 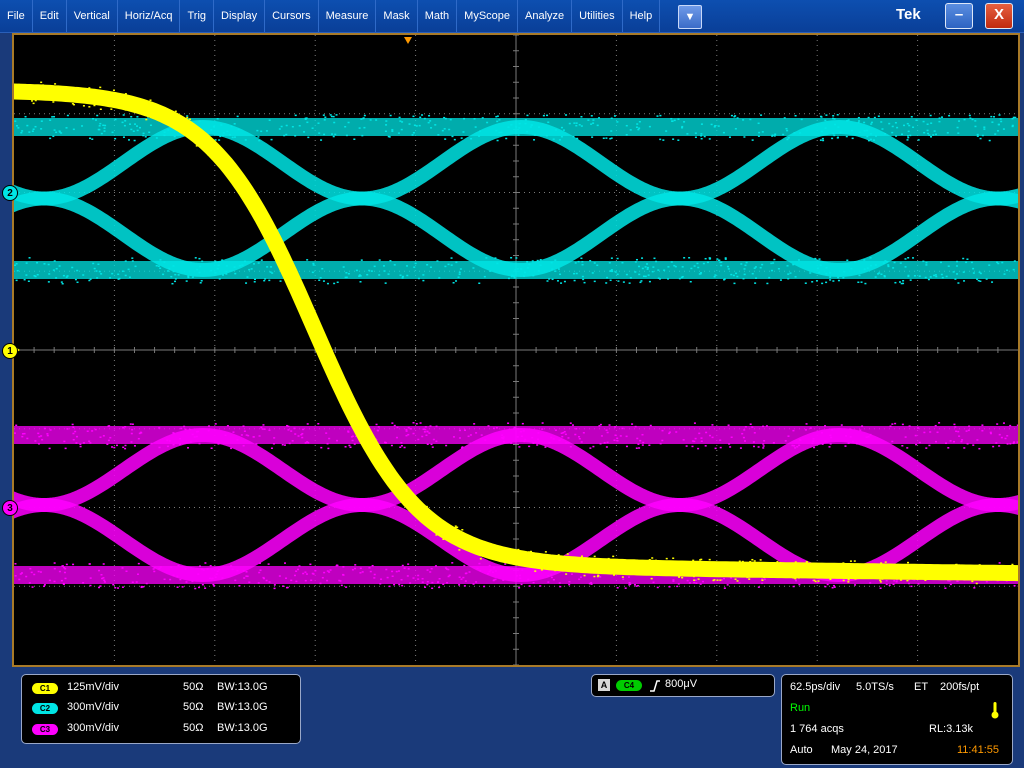 I want to click on trigger-readout-panel: A C4 800μV, so click(x=683, y=685).